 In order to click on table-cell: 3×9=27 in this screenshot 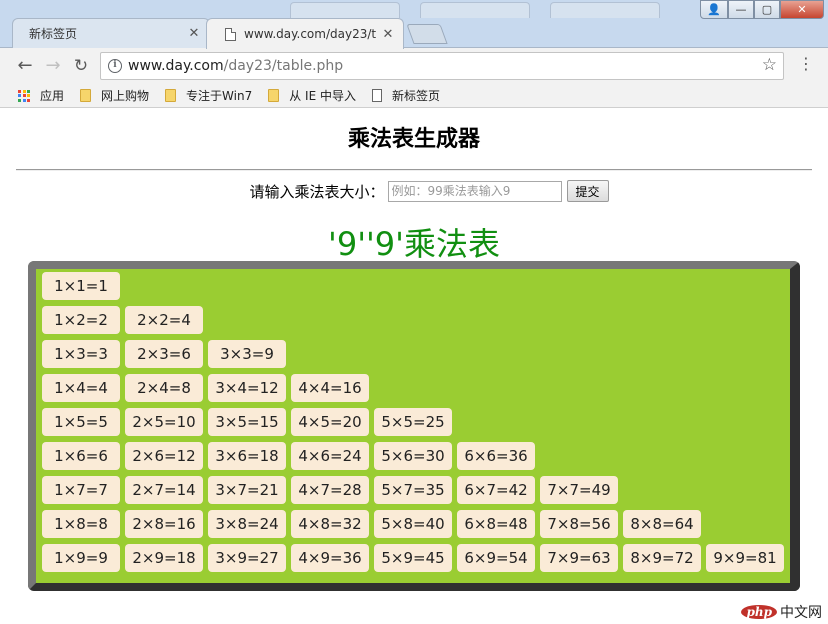, I will do `click(247, 558)`.